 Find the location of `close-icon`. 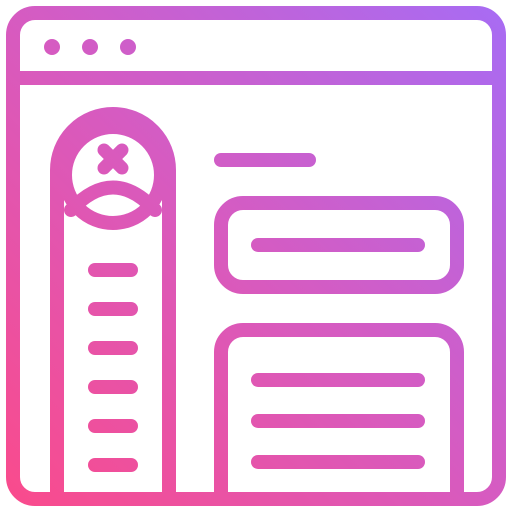

close-icon is located at coordinates (113, 159).